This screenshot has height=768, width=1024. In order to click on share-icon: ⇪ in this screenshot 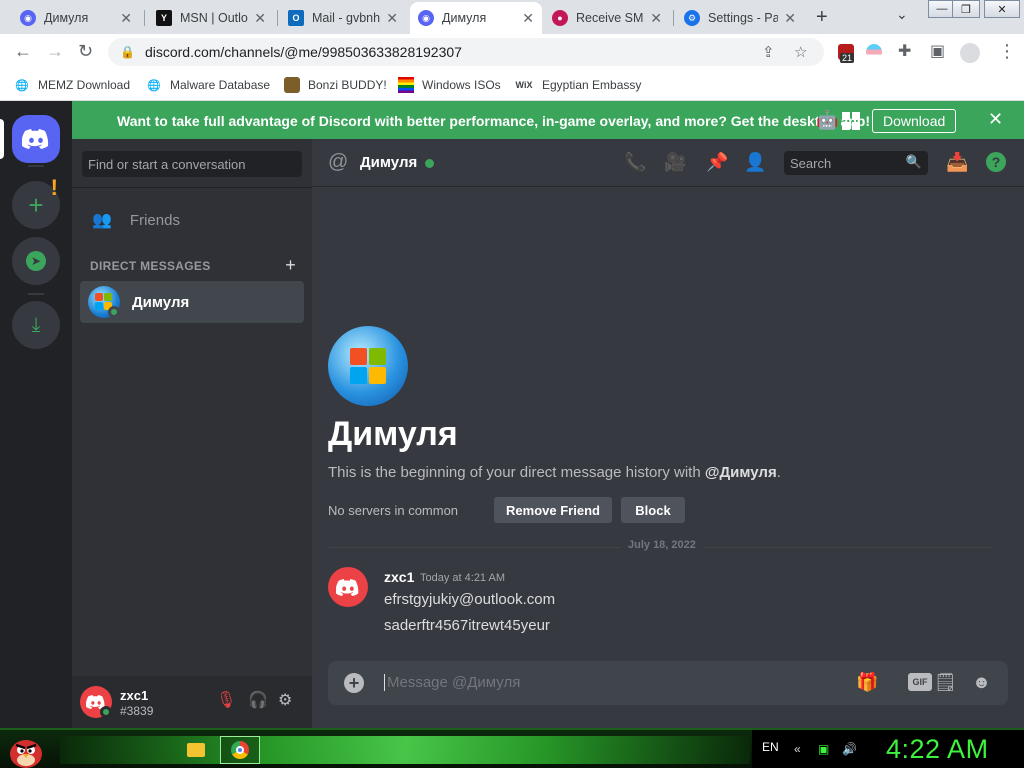, I will do `click(768, 52)`.